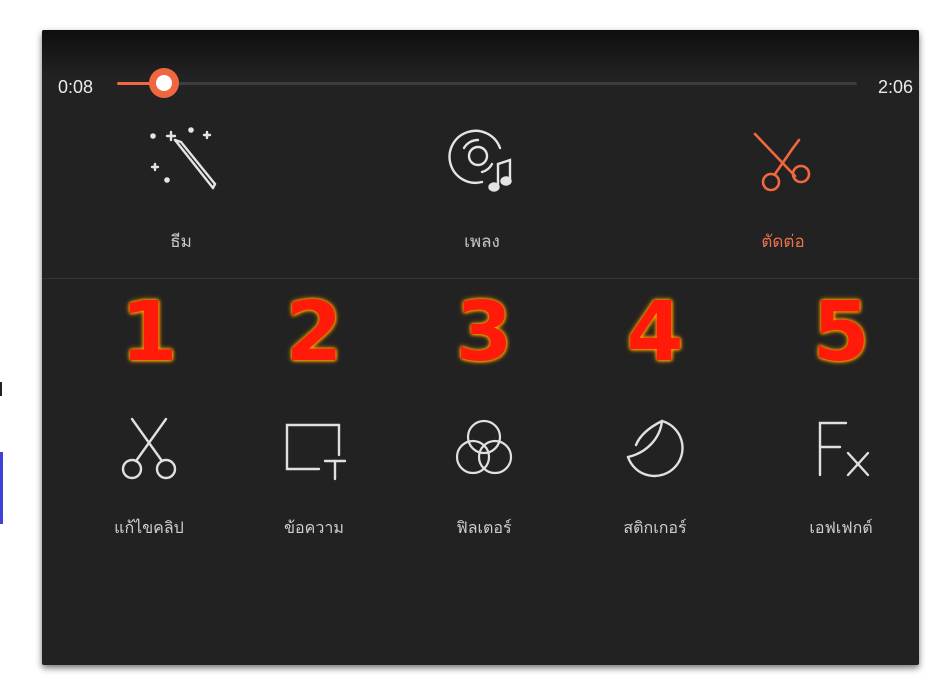  I want to click on section-divider, so click(480, 278).